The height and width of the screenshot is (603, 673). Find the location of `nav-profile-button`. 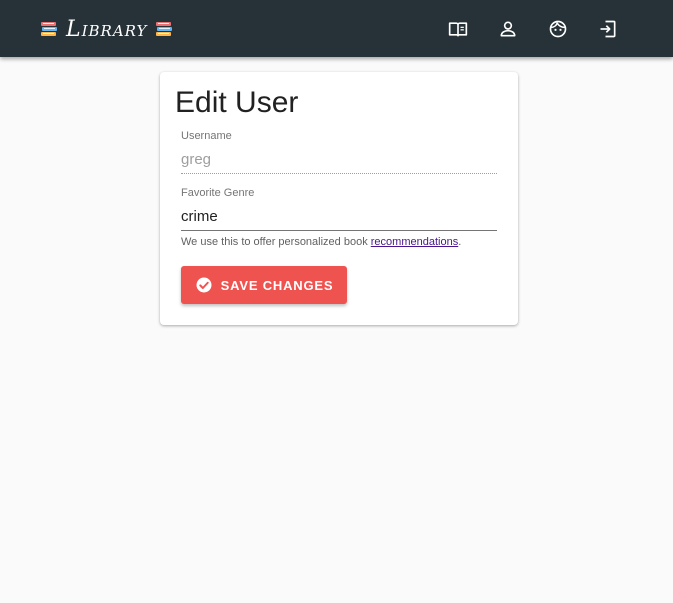

nav-profile-button is located at coordinates (508, 29).